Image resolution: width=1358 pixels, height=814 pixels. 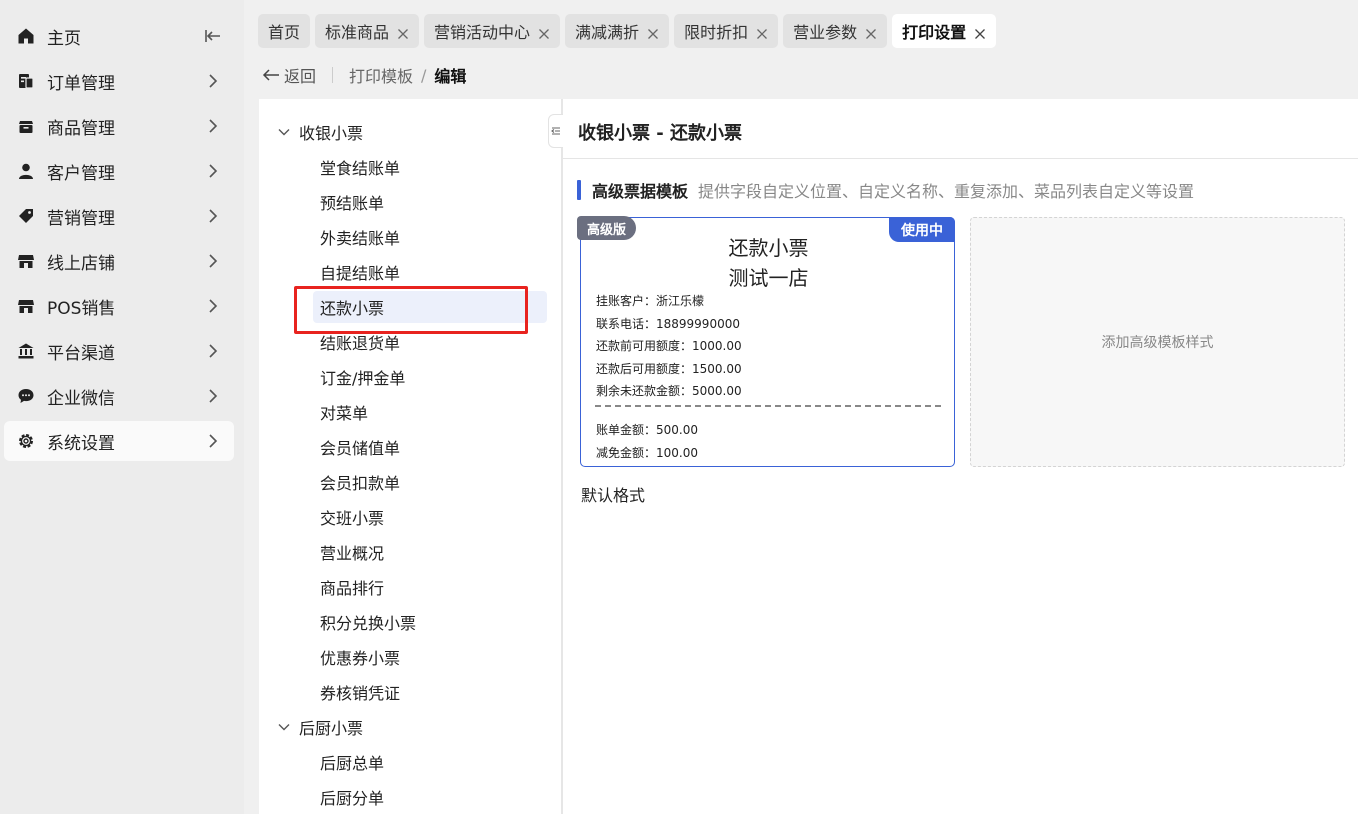 What do you see at coordinates (360, 658) in the screenshot?
I see `tree-item-label: 优惠券小票` at bounding box center [360, 658].